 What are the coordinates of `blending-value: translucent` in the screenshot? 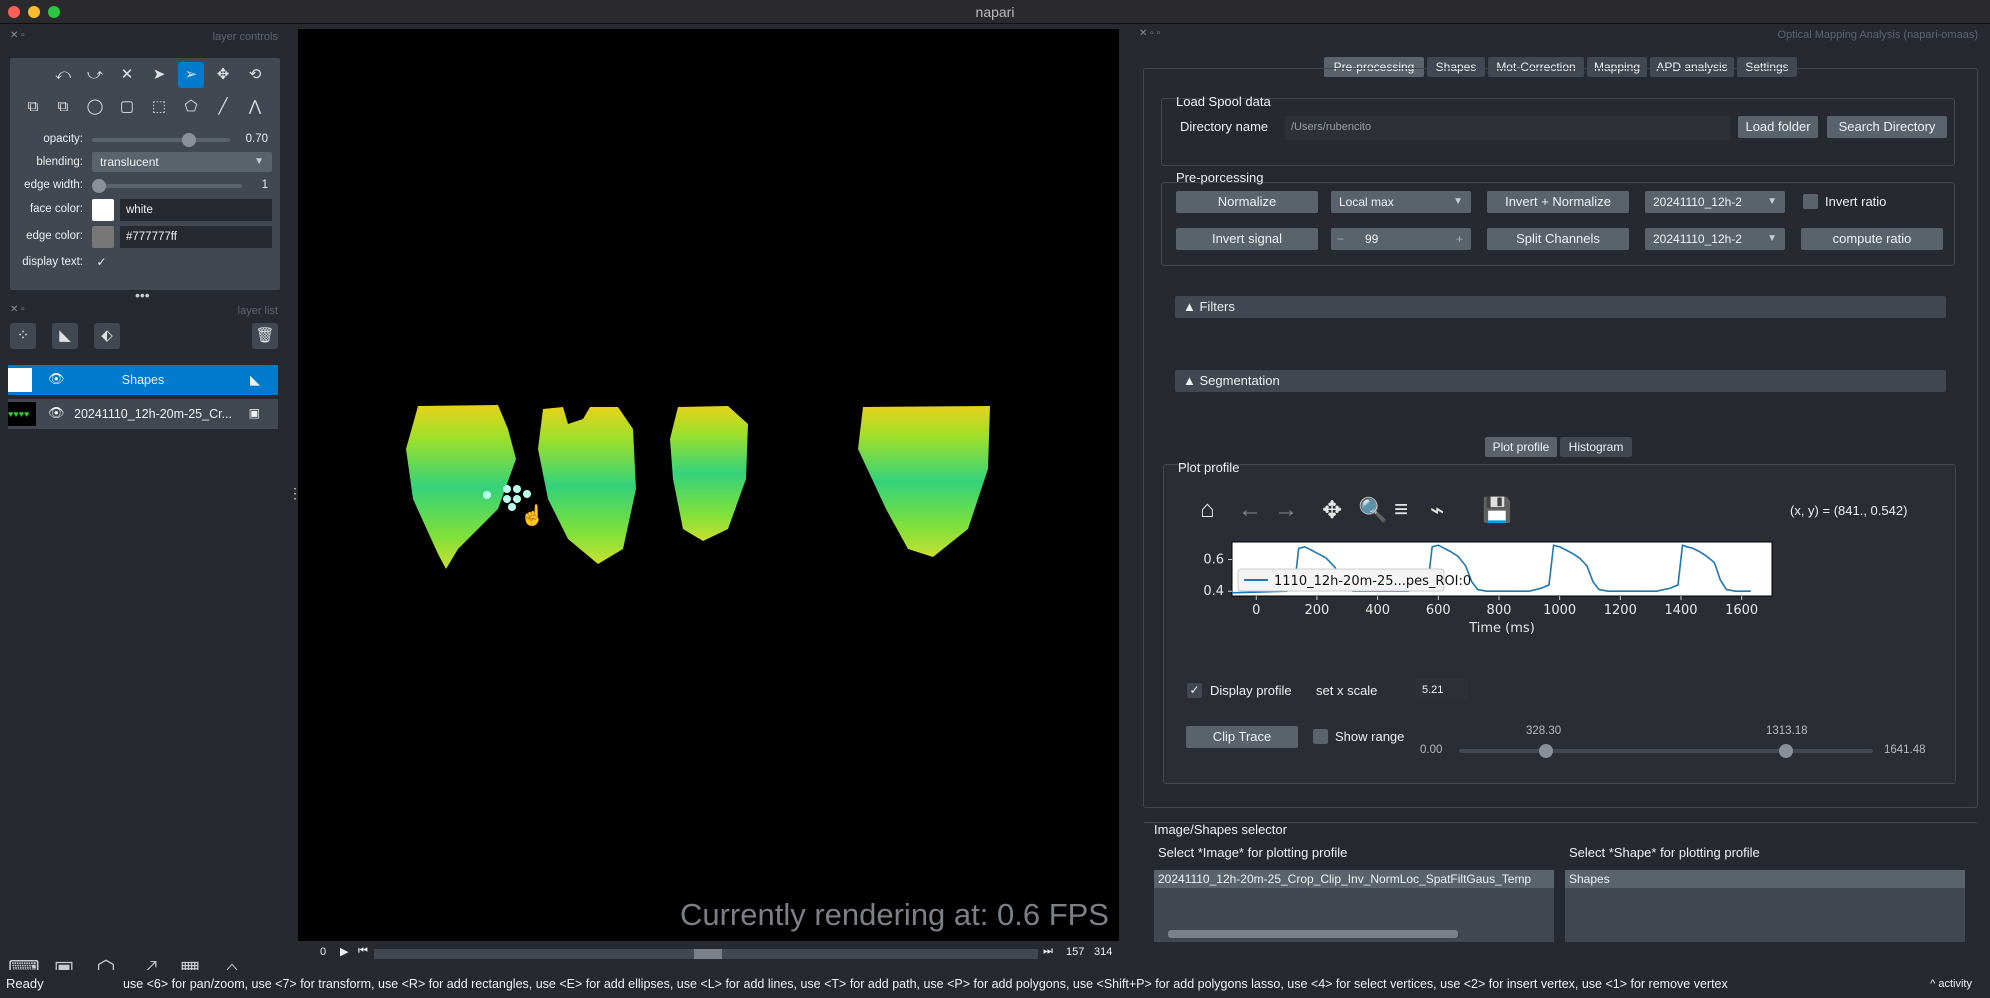 It's located at (129, 162).